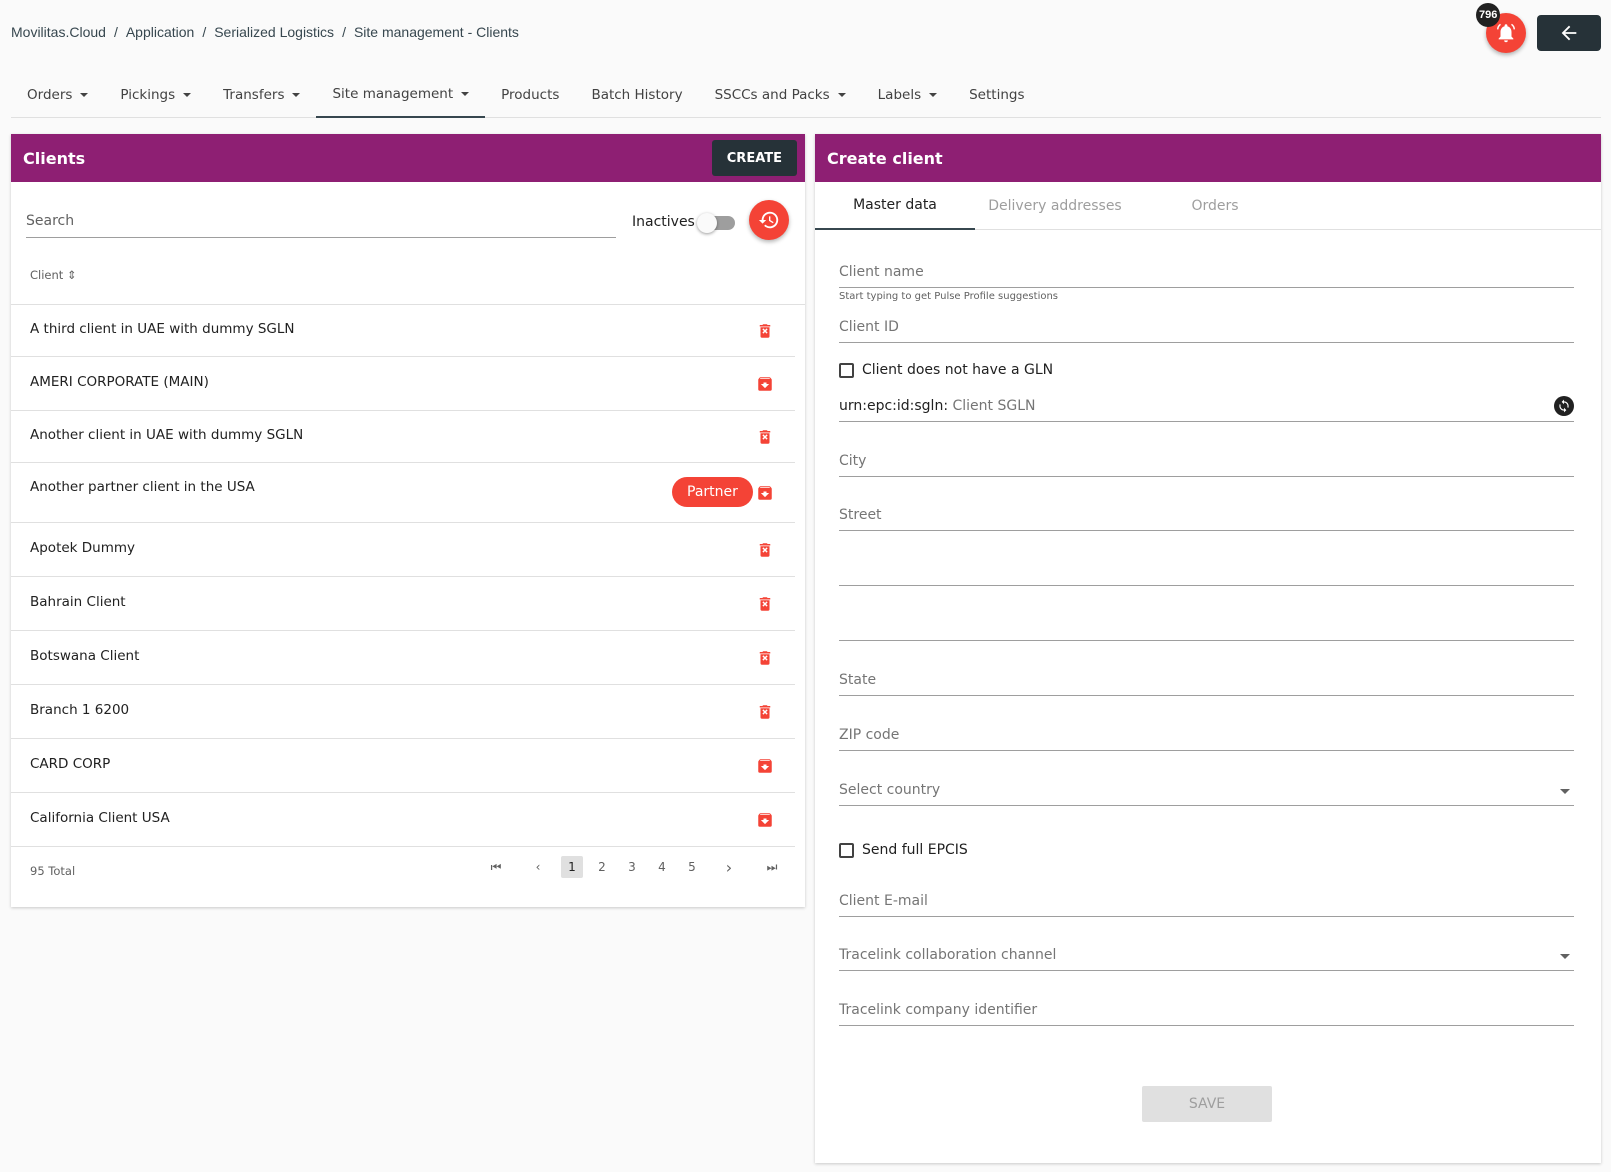 This screenshot has width=1611, height=1172. Describe the element at coordinates (53, 871) in the screenshot. I see `total-count: 95 Total` at that location.